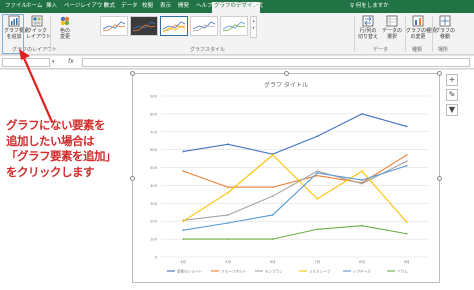 This screenshot has height=290, width=474. What do you see at coordinates (61, 156) in the screenshot?
I see `annotation-line: 「グラフ要素を追加」` at bounding box center [61, 156].